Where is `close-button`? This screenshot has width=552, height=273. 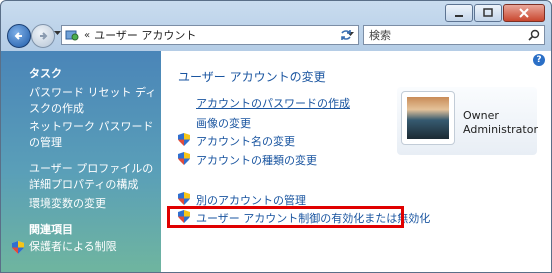
close-button is located at coordinates (524, 13).